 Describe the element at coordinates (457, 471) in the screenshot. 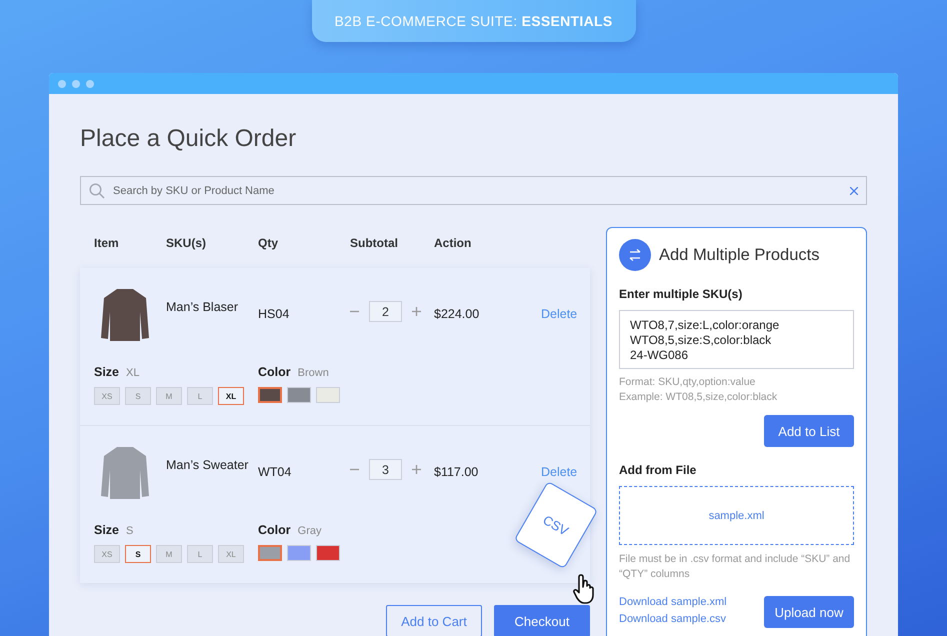

I see `subtotal-text: $117.00` at that location.